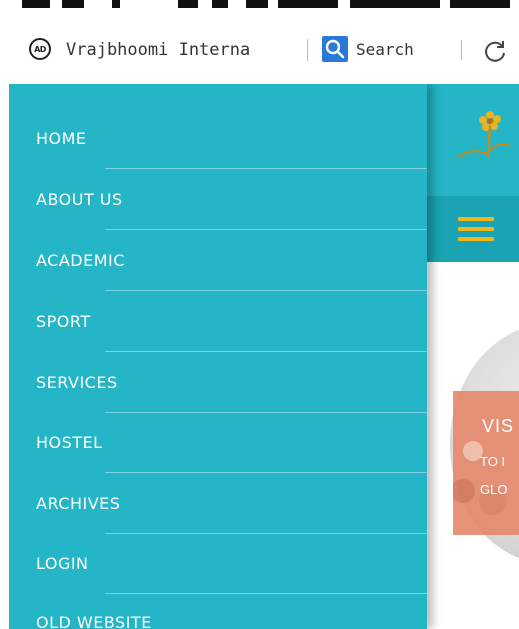 This screenshot has height=629, width=519. What do you see at coordinates (218, 199) in the screenshot?
I see `drawer-item-about-us: ABOUT US` at bounding box center [218, 199].